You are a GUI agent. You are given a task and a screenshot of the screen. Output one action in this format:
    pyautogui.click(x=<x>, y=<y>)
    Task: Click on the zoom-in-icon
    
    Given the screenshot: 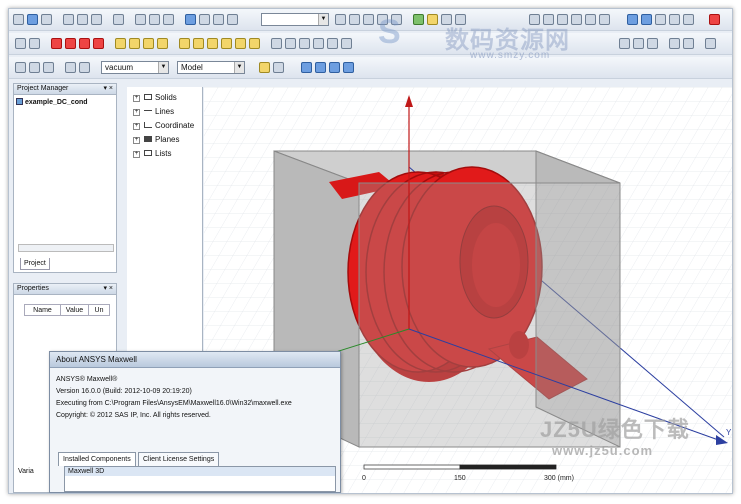 What is the action you would take?
    pyautogui.click(x=632, y=19)
    